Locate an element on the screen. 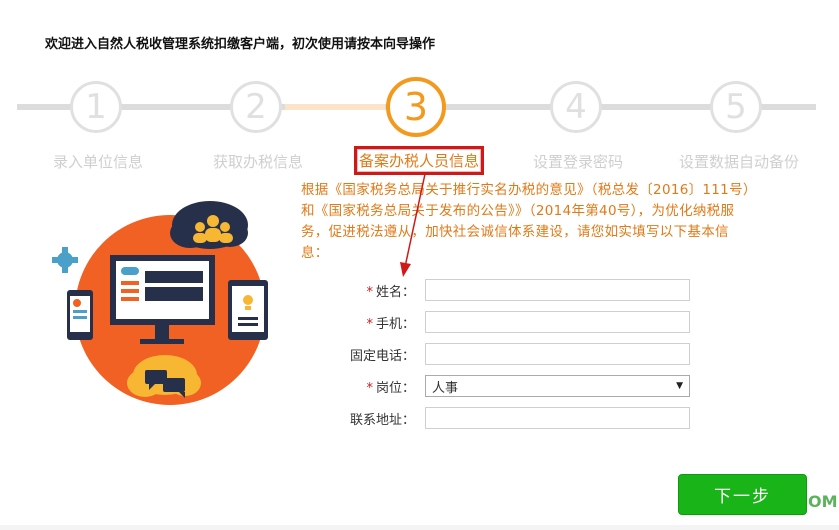  landline-label: 固定电话： is located at coordinates (382, 356).